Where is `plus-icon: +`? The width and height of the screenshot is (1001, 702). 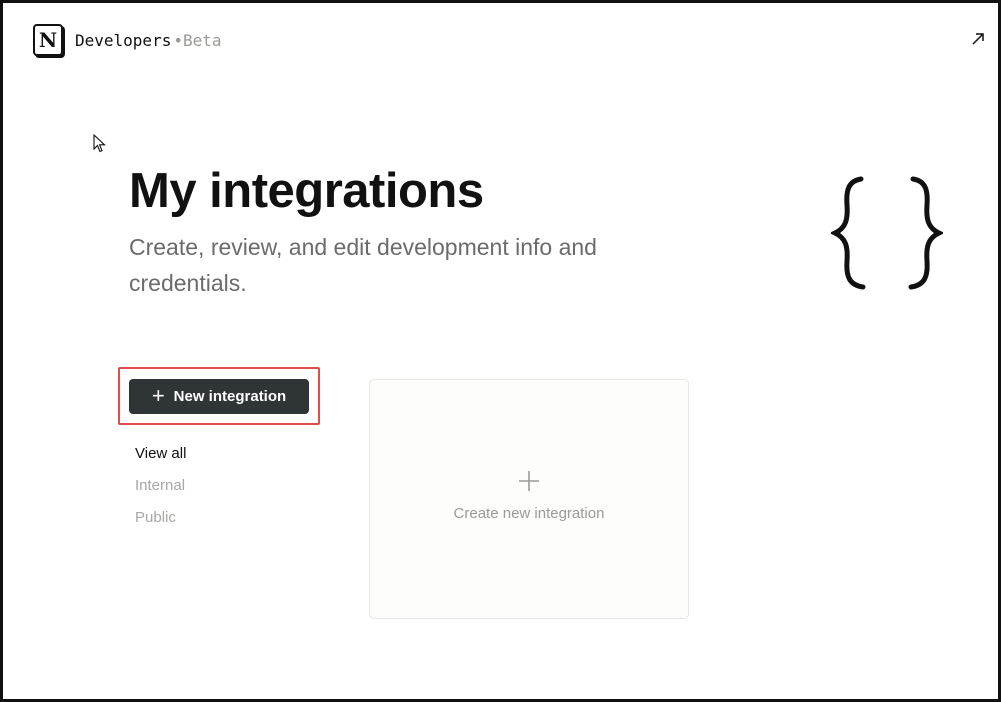
plus-icon: + is located at coordinates (158, 395).